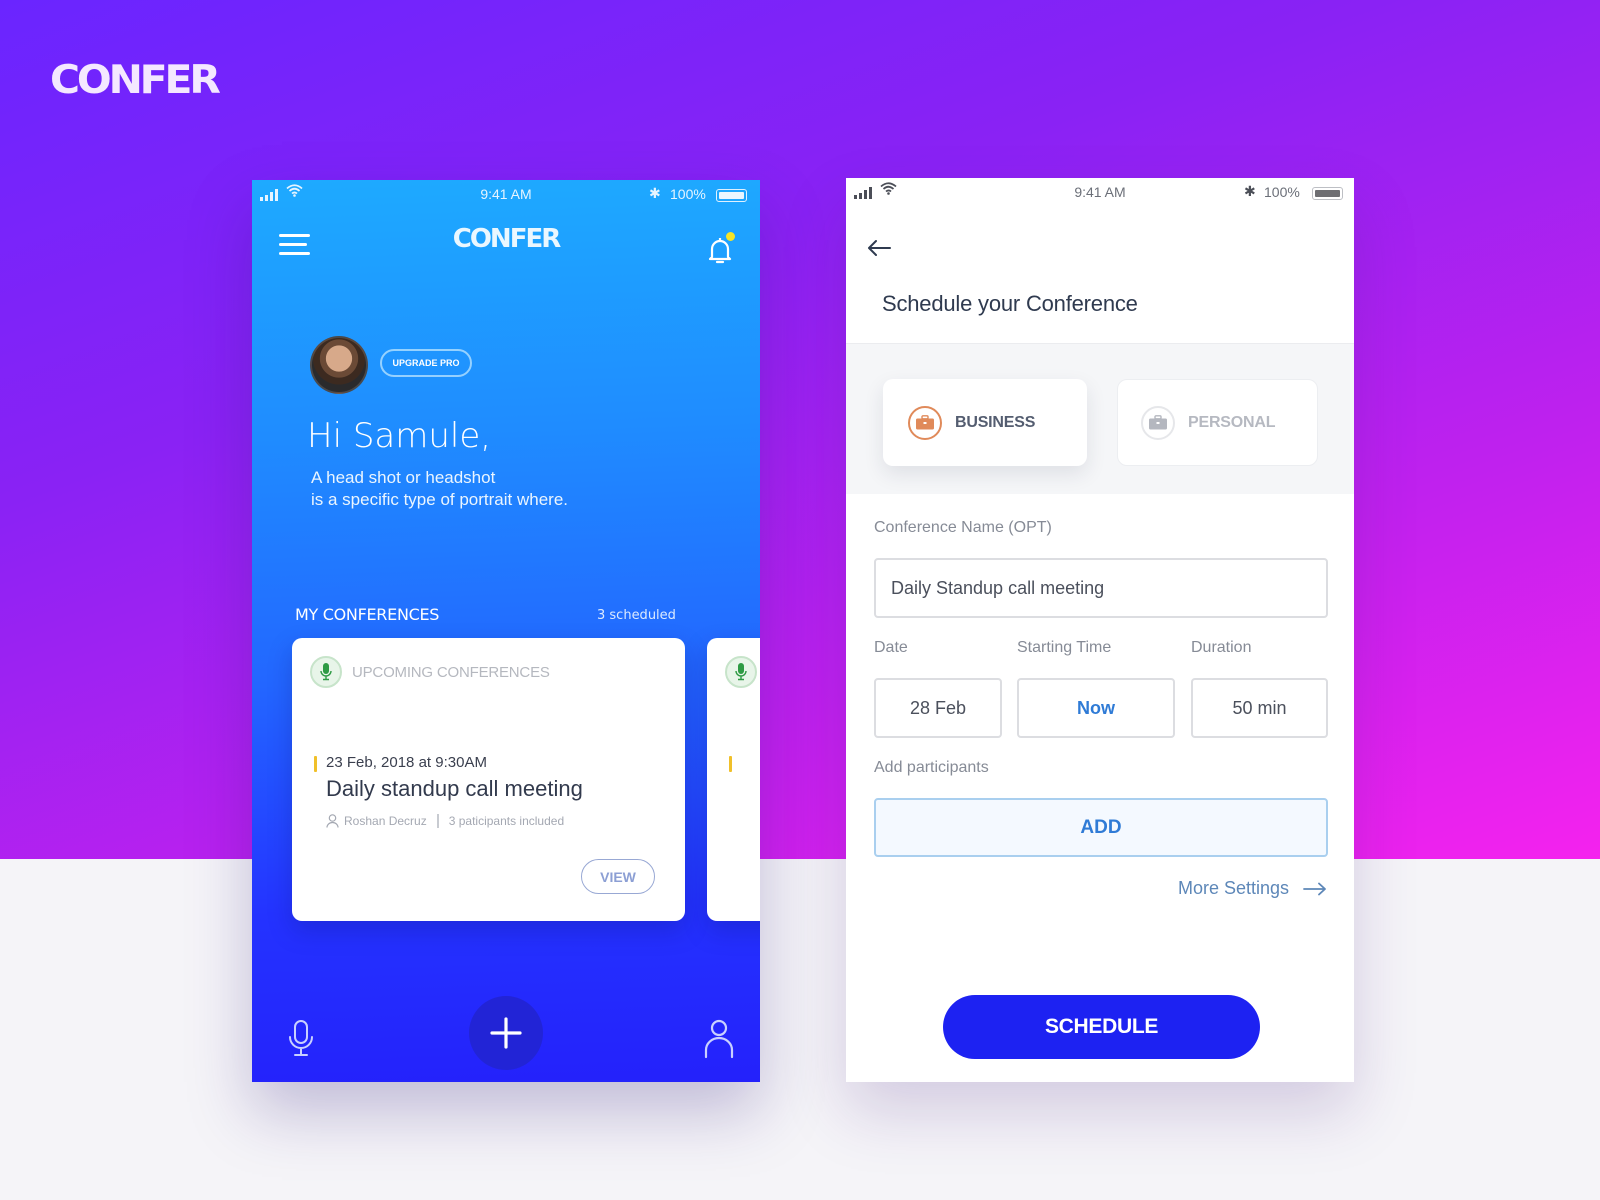  I want to click on my-conferences-heading: MY CONFERENCES, so click(367, 614).